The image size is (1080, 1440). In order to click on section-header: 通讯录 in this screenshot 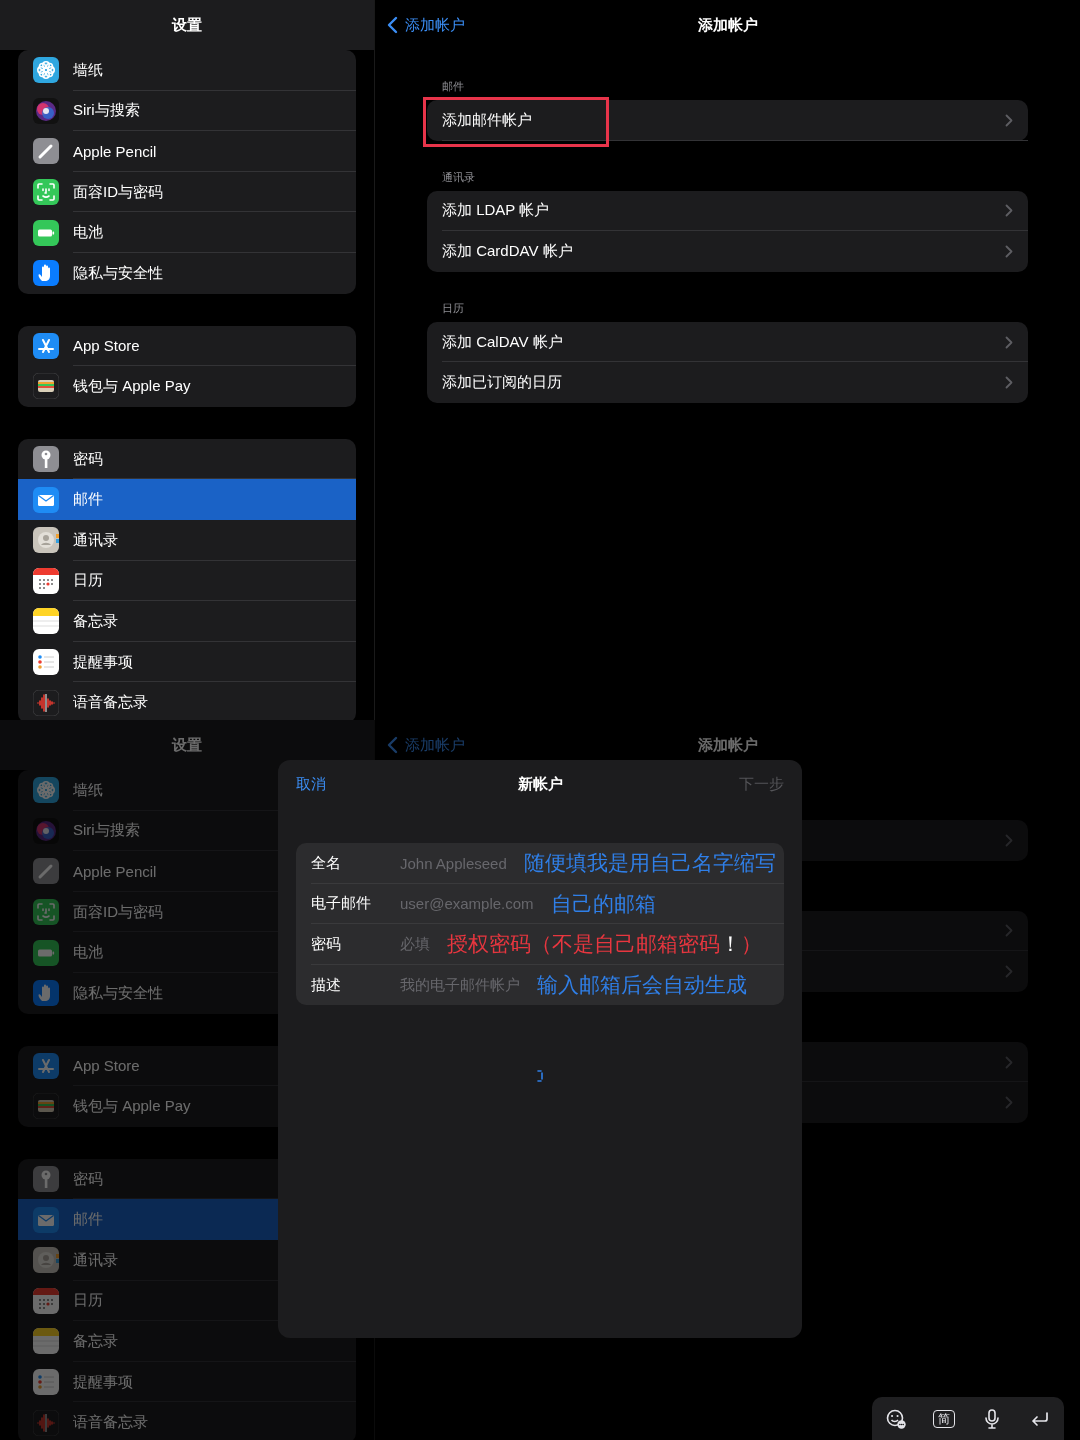, I will do `click(458, 176)`.